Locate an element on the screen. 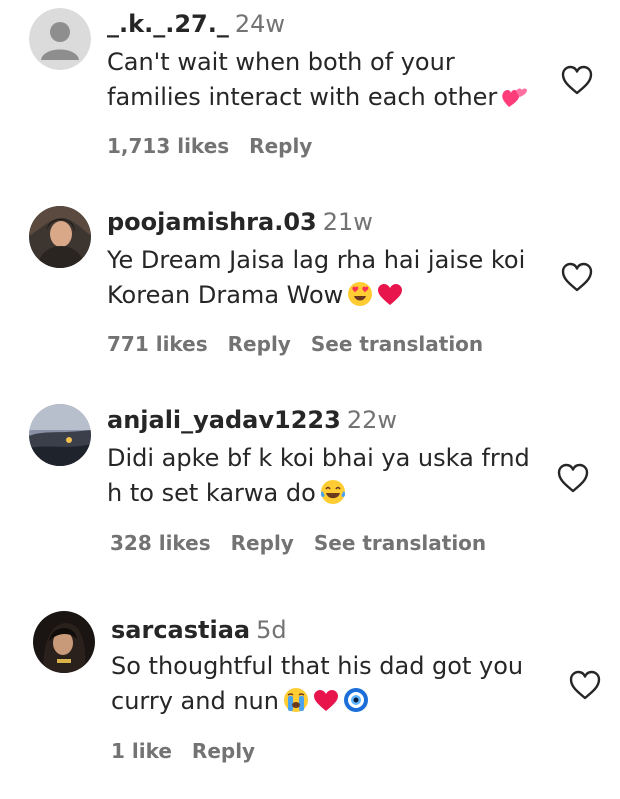 The width and height of the screenshot is (620, 799). likes-count: 1 like is located at coordinates (141, 751).